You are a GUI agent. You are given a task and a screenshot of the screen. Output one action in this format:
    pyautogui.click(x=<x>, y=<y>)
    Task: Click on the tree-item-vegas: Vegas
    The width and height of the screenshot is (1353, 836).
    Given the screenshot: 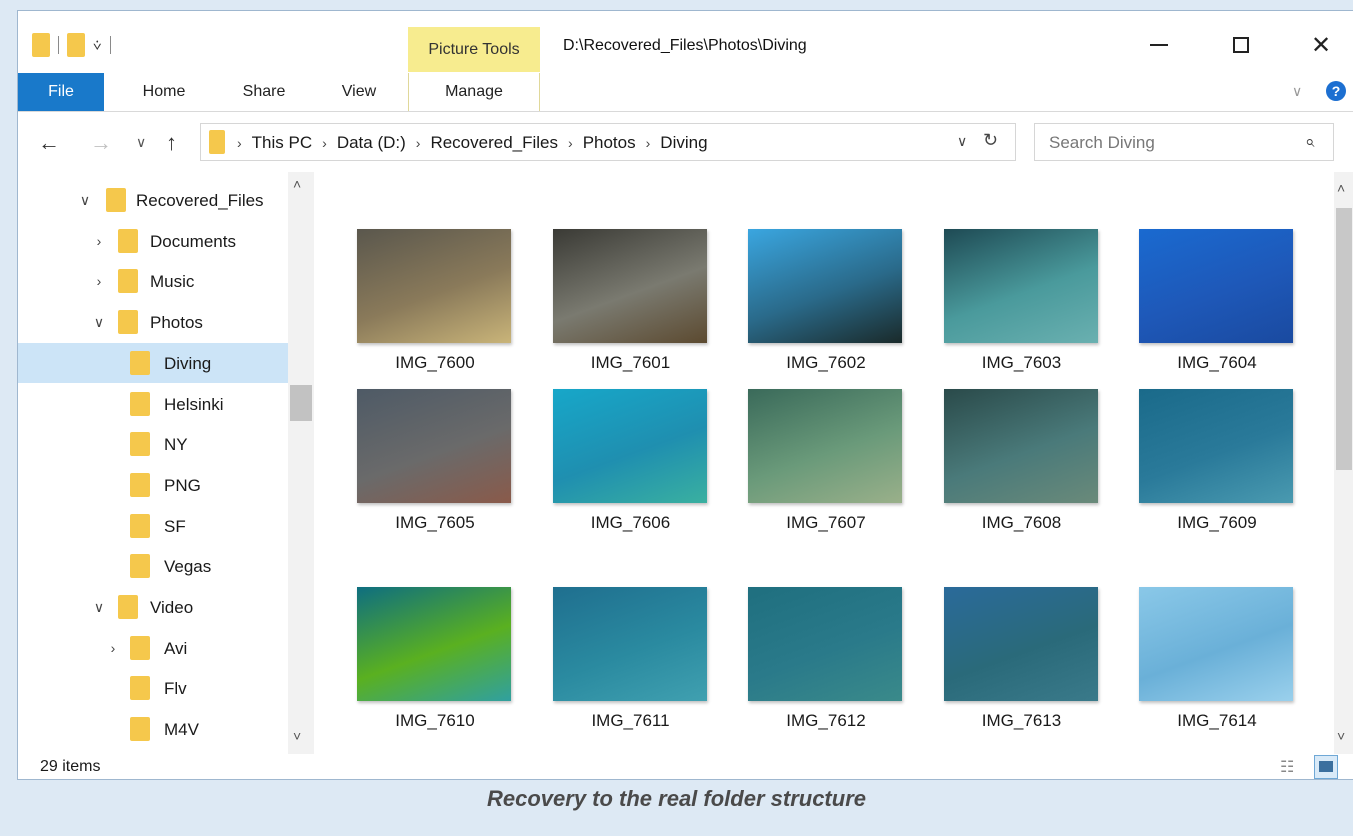 What is the action you would take?
    pyautogui.click(x=153, y=566)
    